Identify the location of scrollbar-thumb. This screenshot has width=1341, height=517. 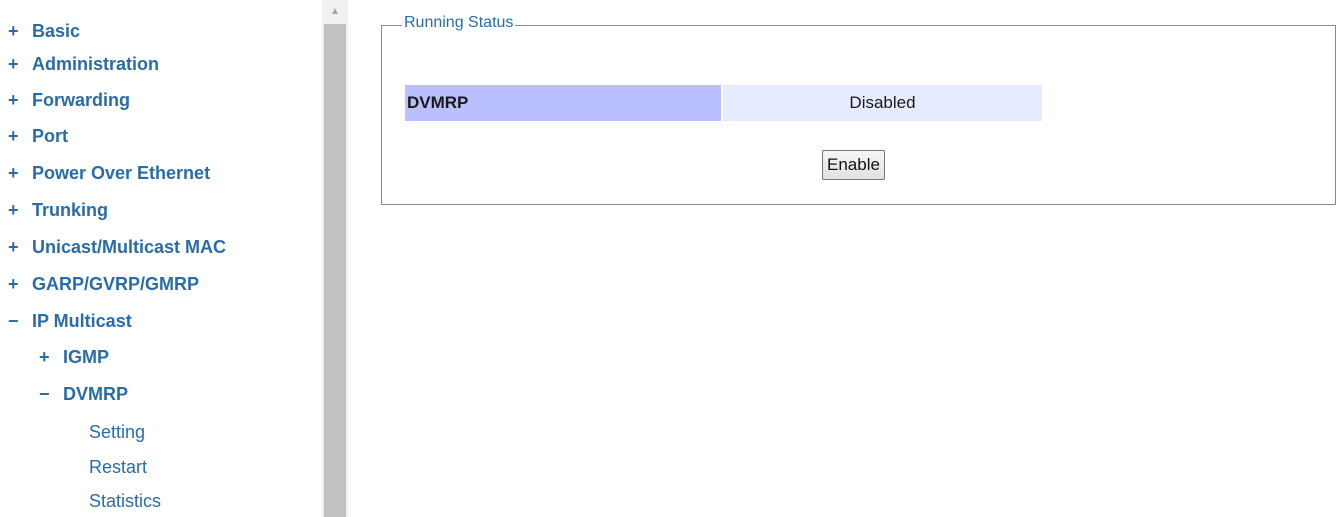
(335, 270).